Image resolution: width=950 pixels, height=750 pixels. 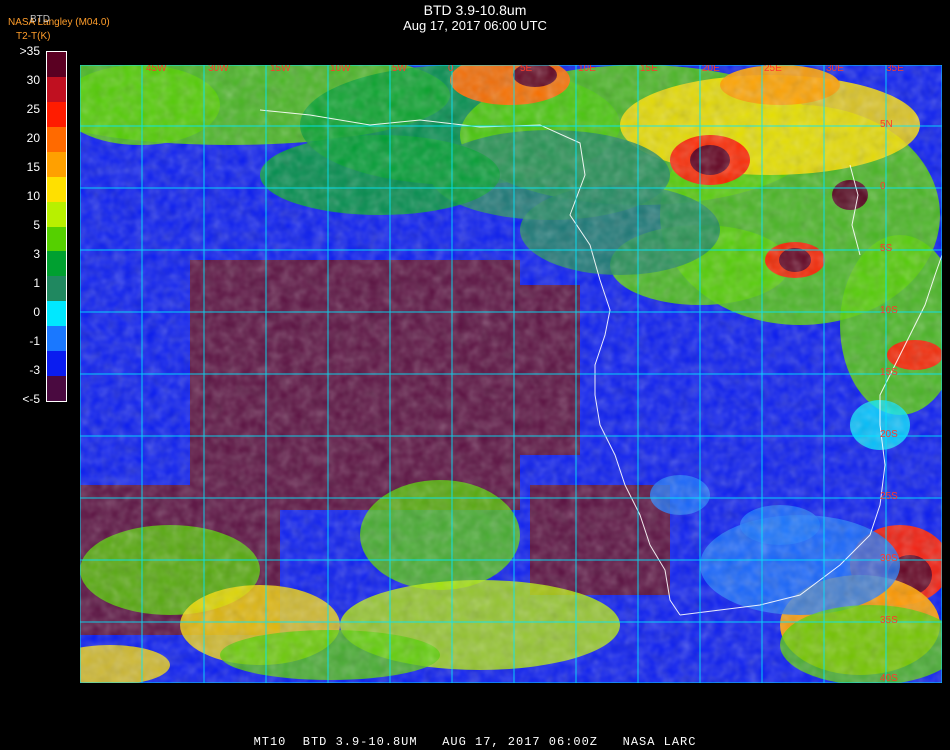 I want to click on legend-label: 5, so click(x=36, y=225).